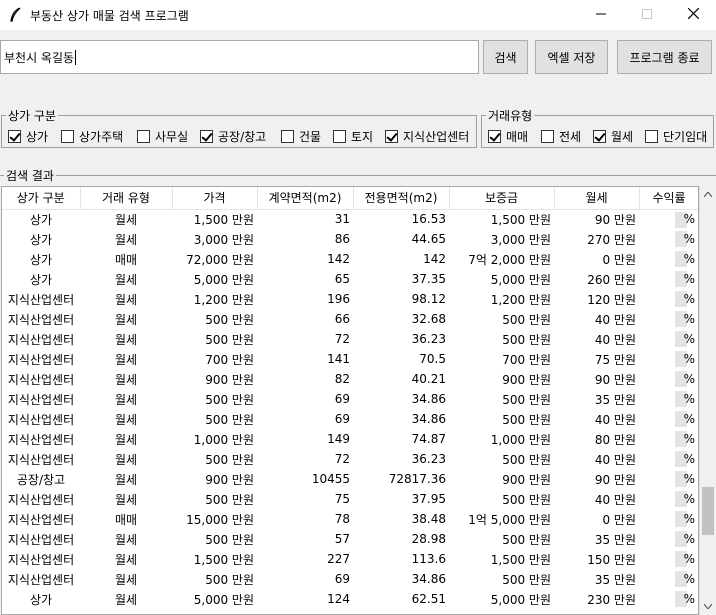 The width and height of the screenshot is (716, 615). Describe the element at coordinates (32, 115) in the screenshot. I see `shop-type-legend: 상가 구분` at that location.